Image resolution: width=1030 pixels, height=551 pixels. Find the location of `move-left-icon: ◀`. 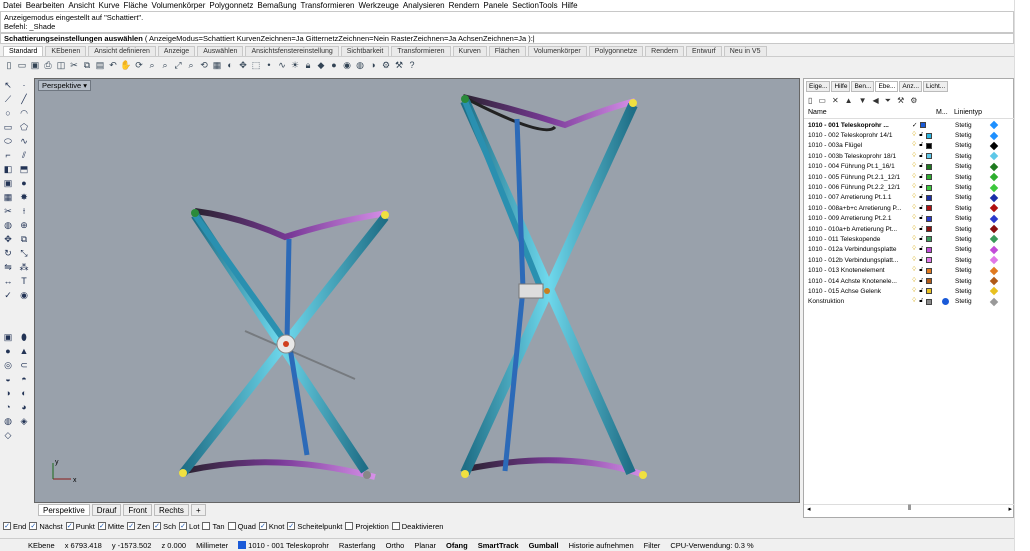

move-left-icon: ◀ is located at coordinates (876, 101).